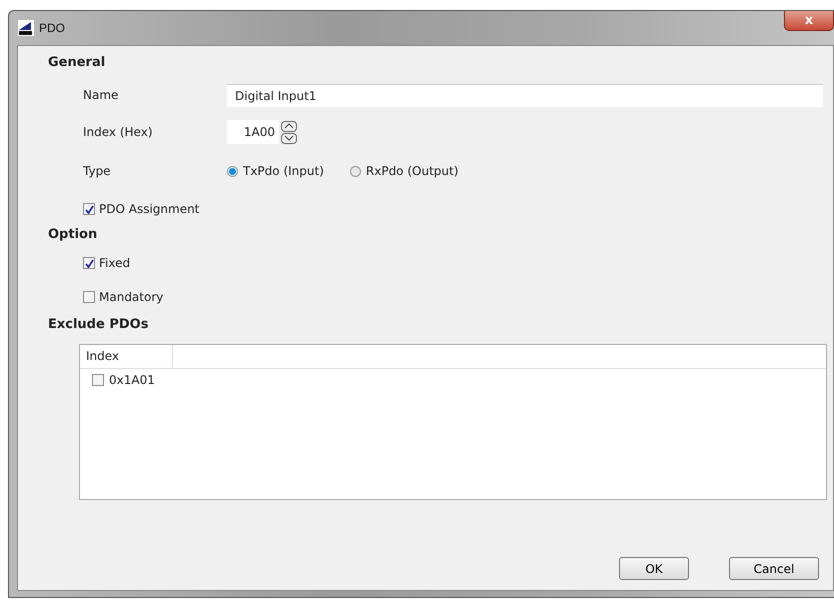  Describe the element at coordinates (774, 568) in the screenshot. I see `cancel-button: Cancel` at that location.